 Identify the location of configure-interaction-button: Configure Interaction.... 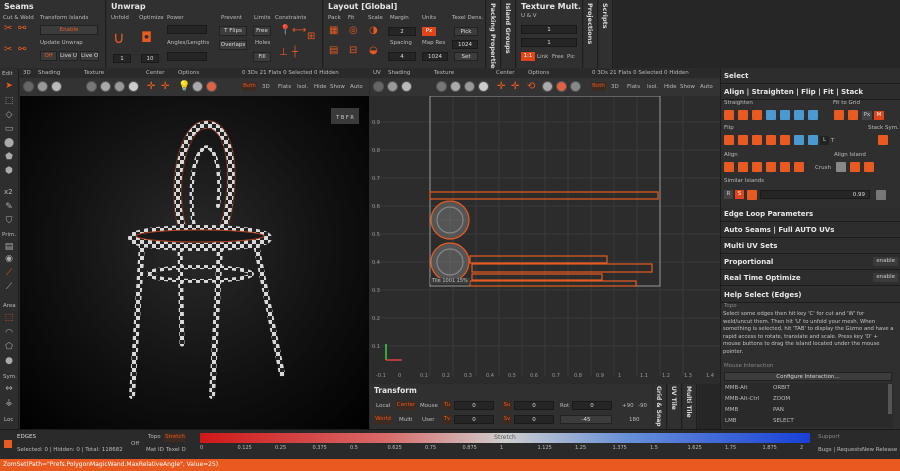
(808, 376).